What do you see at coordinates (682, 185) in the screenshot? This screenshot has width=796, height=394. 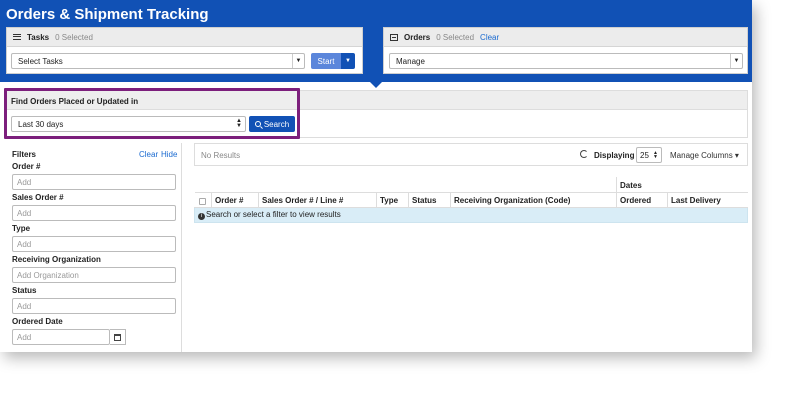 I see `dates-group-header: Dates` at bounding box center [682, 185].